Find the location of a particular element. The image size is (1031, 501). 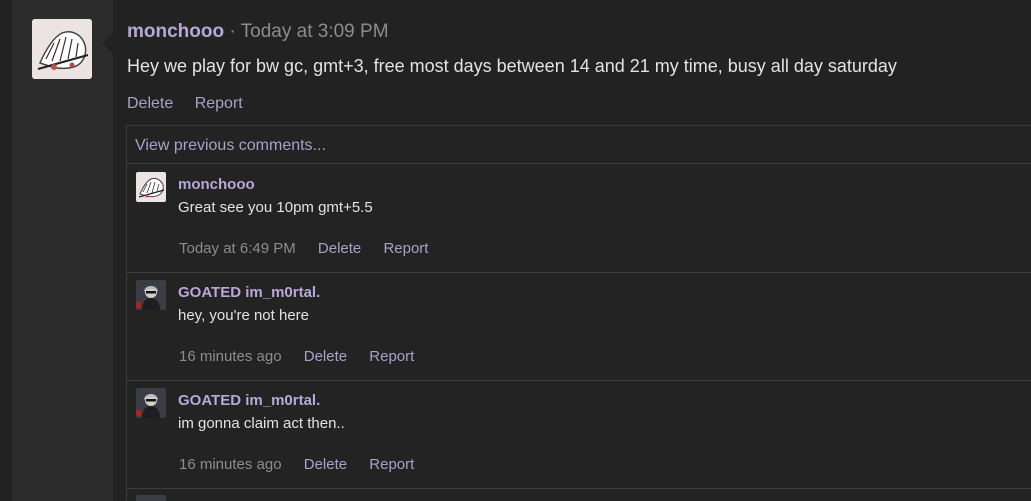

comment-meta: Today at 6:49 PM Delete Report is located at coordinates (312, 248).